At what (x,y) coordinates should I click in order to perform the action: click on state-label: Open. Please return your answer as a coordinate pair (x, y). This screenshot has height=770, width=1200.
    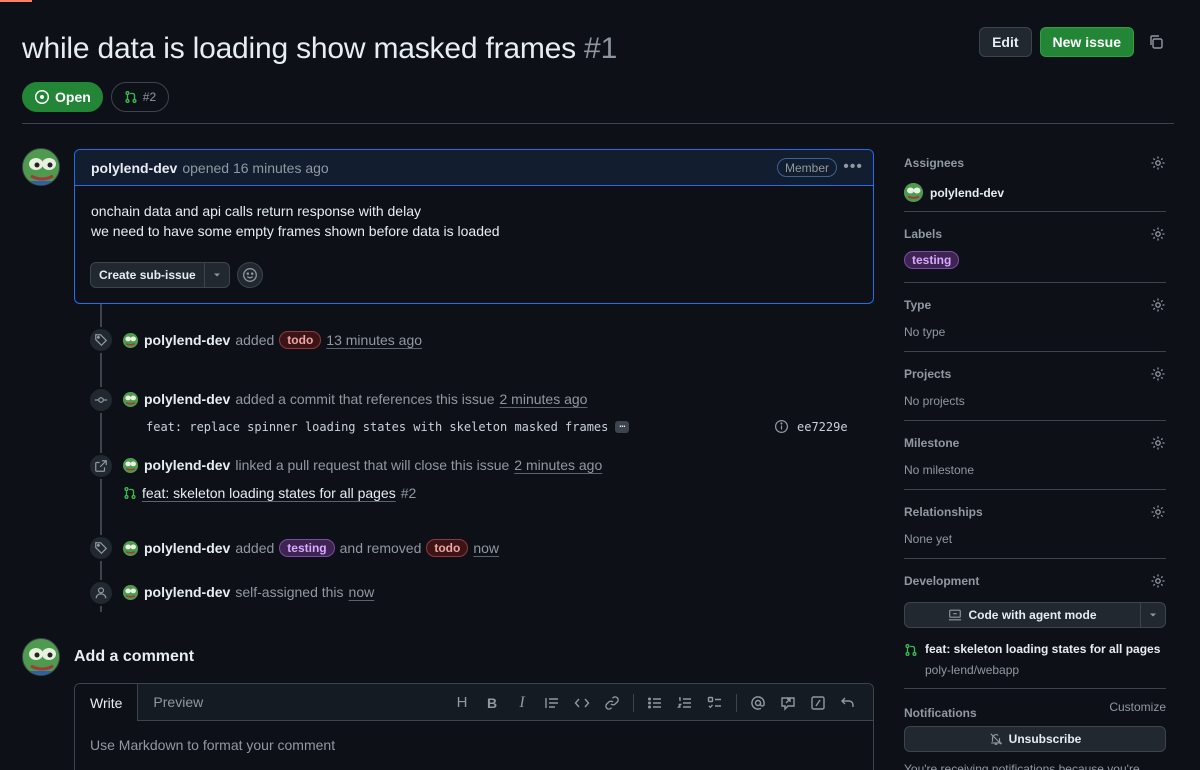
    Looking at the image, I should click on (73, 97).